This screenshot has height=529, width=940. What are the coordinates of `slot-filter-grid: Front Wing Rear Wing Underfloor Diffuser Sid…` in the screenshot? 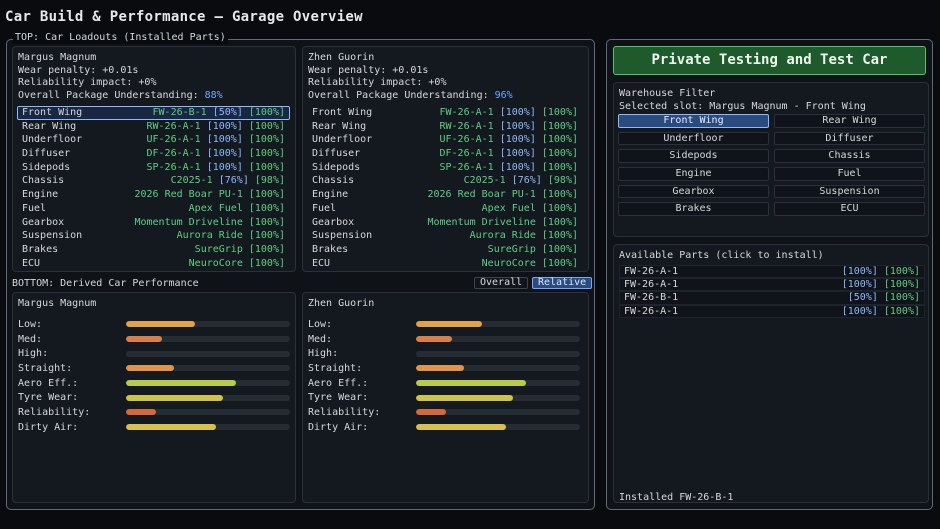 It's located at (771, 165).